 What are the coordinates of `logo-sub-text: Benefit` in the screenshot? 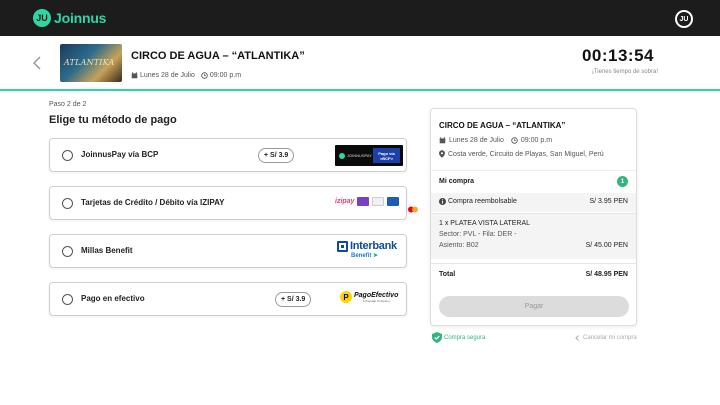 It's located at (361, 256).